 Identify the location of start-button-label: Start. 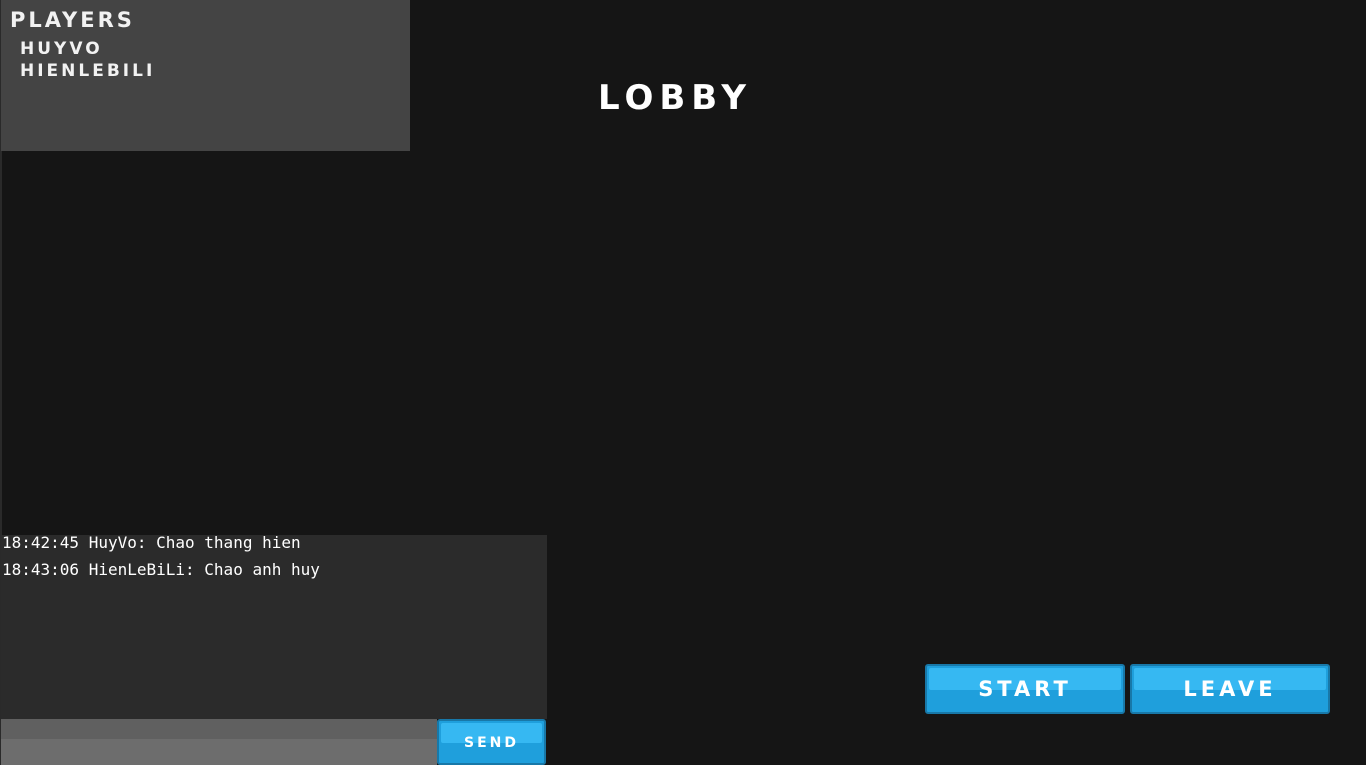
(1025, 689).